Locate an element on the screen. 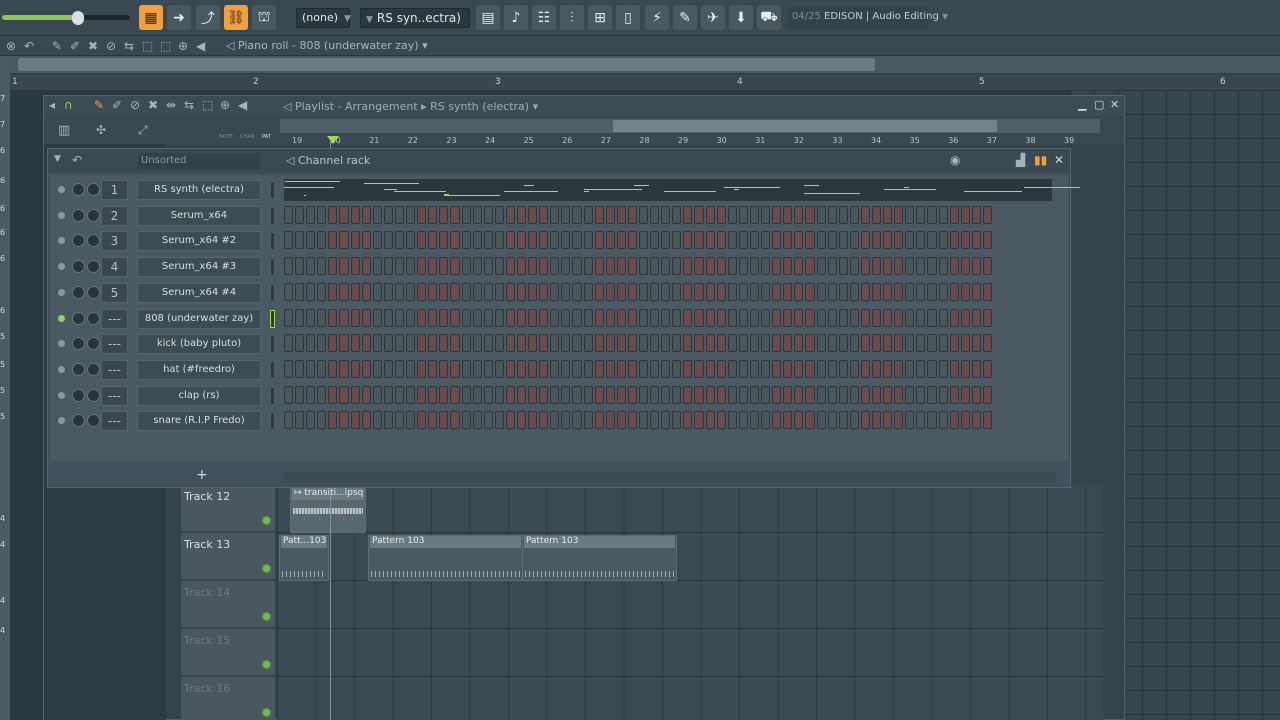 The height and width of the screenshot is (720, 1280). browser-window-icon: ⊞ is located at coordinates (600, 17).